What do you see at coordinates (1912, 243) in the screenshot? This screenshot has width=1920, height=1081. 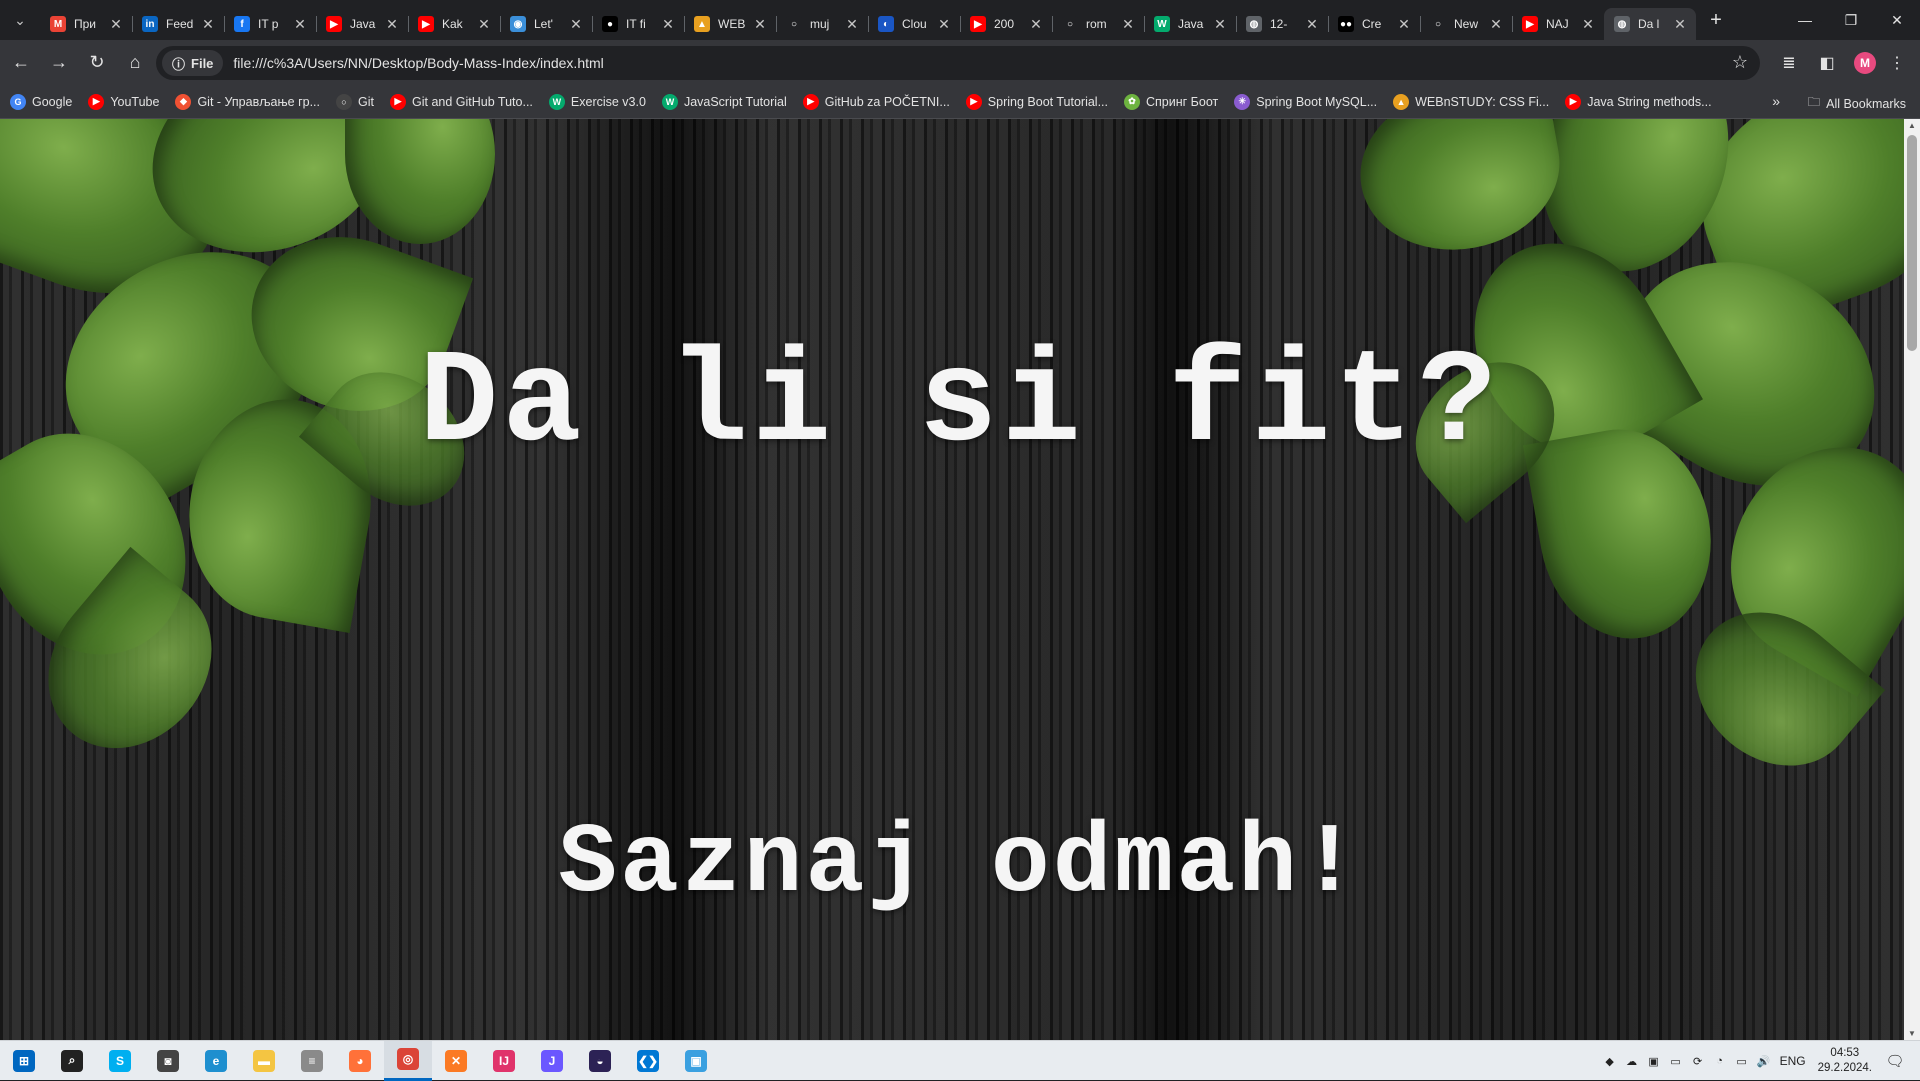 I see `scrollbar-thumb` at bounding box center [1912, 243].